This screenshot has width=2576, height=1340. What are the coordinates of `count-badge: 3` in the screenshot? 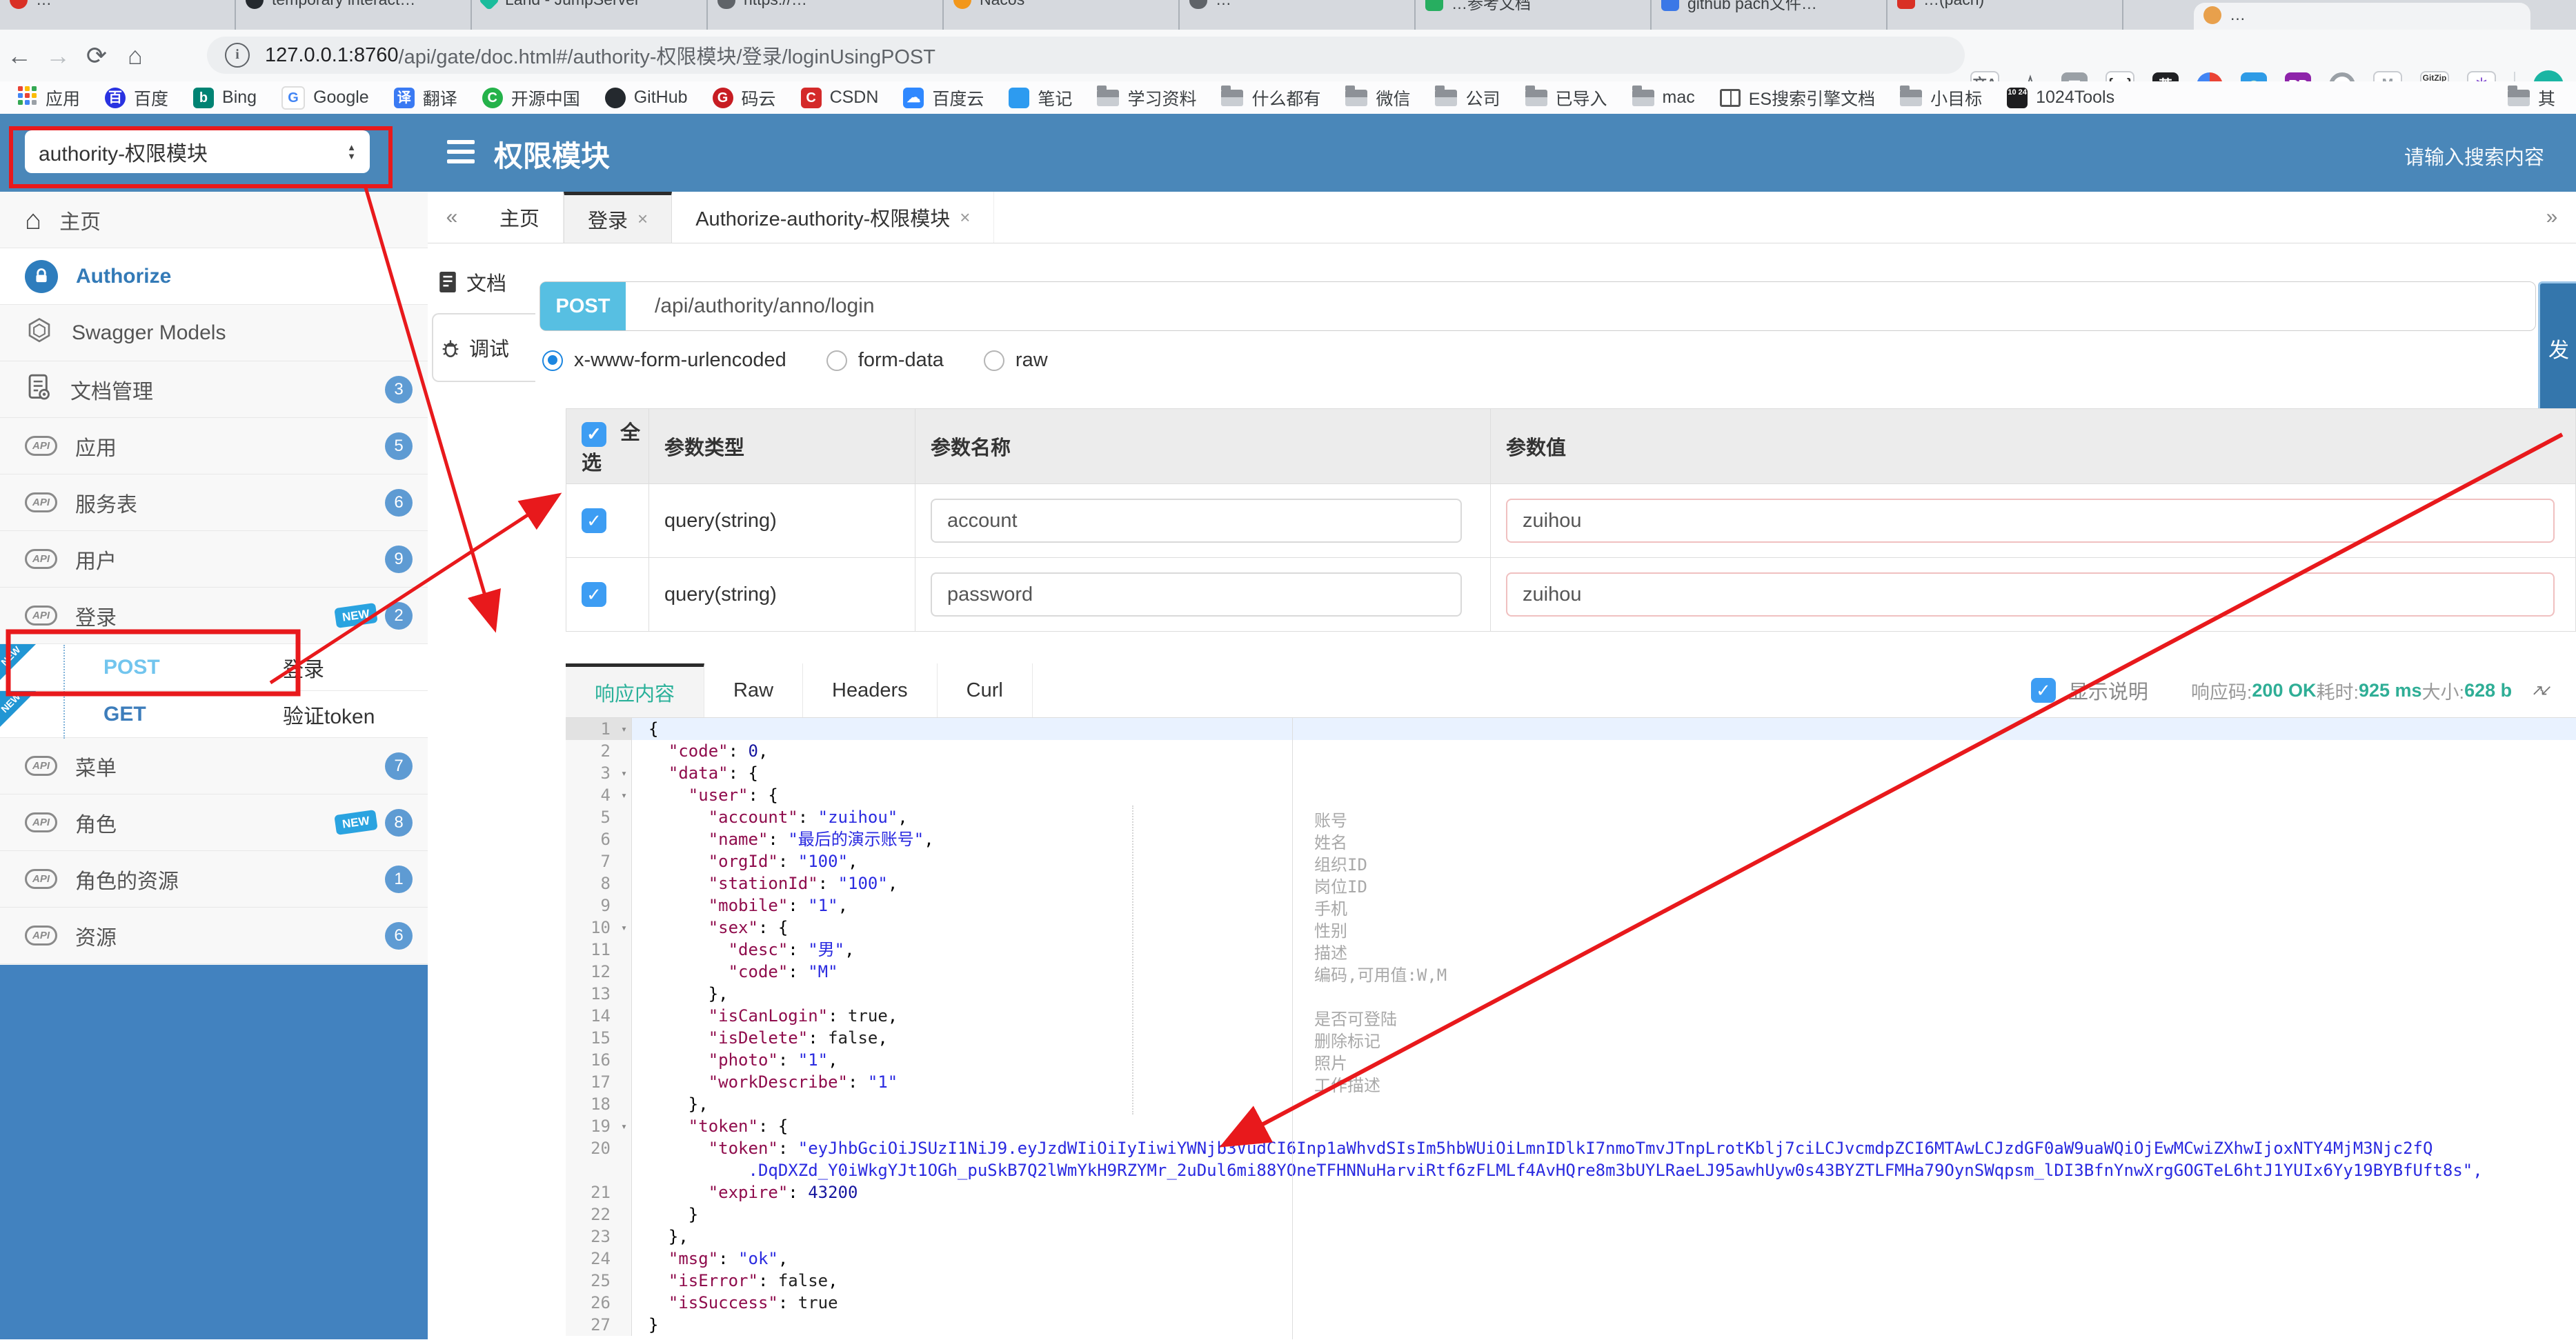 It's located at (399, 389).